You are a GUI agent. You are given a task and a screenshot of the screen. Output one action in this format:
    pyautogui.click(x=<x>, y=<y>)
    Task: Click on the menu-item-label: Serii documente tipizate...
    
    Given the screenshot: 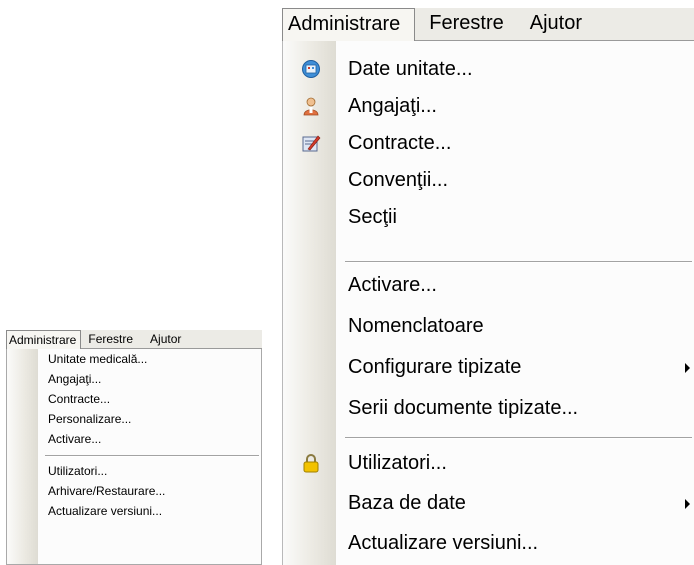 What is the action you would take?
    pyautogui.click(x=463, y=408)
    